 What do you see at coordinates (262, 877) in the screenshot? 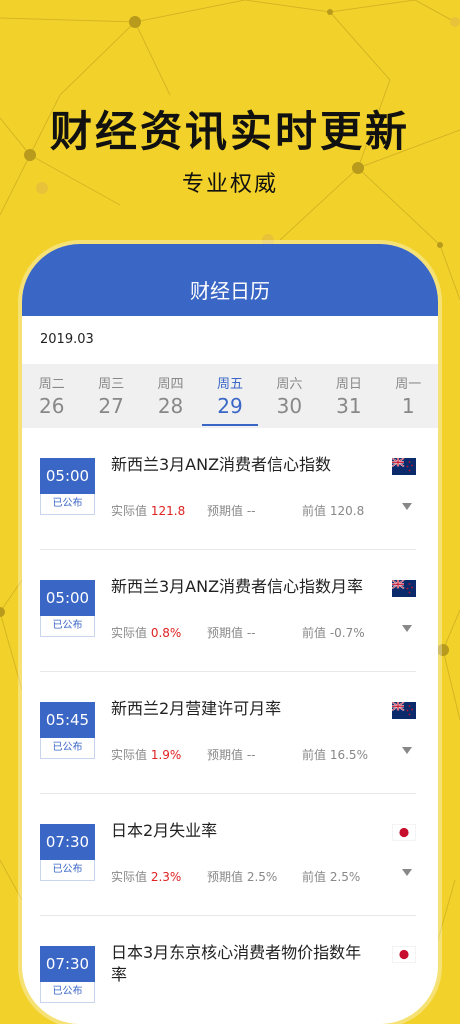
I see `forecast-value: 2.5%` at bounding box center [262, 877].